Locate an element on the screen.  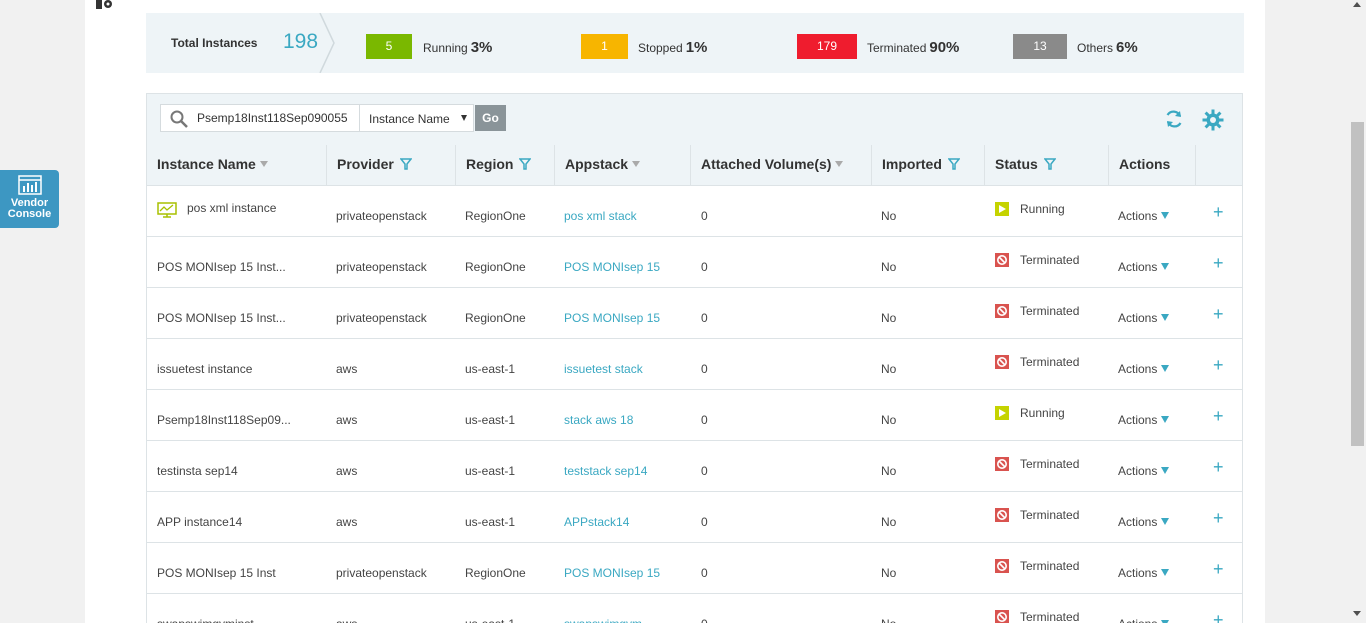
terminated-count-badge: 179 is located at coordinates (827, 46).